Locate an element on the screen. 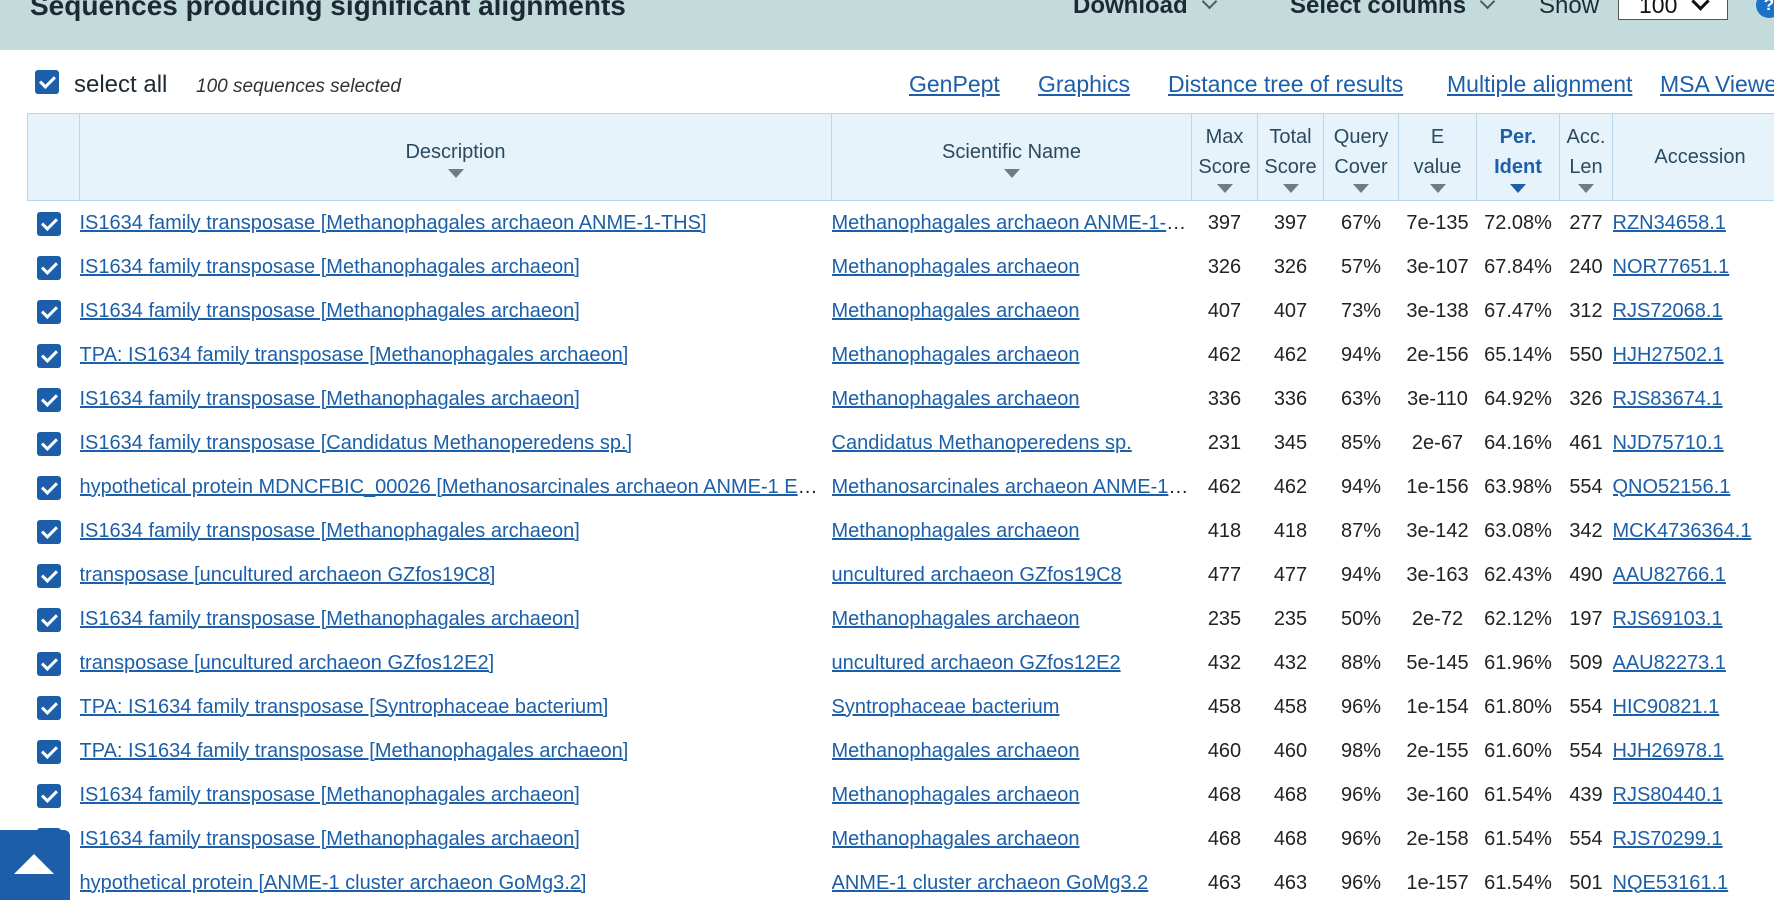 The height and width of the screenshot is (905, 1774). accession-column-header: Accession is located at coordinates (1693, 157).